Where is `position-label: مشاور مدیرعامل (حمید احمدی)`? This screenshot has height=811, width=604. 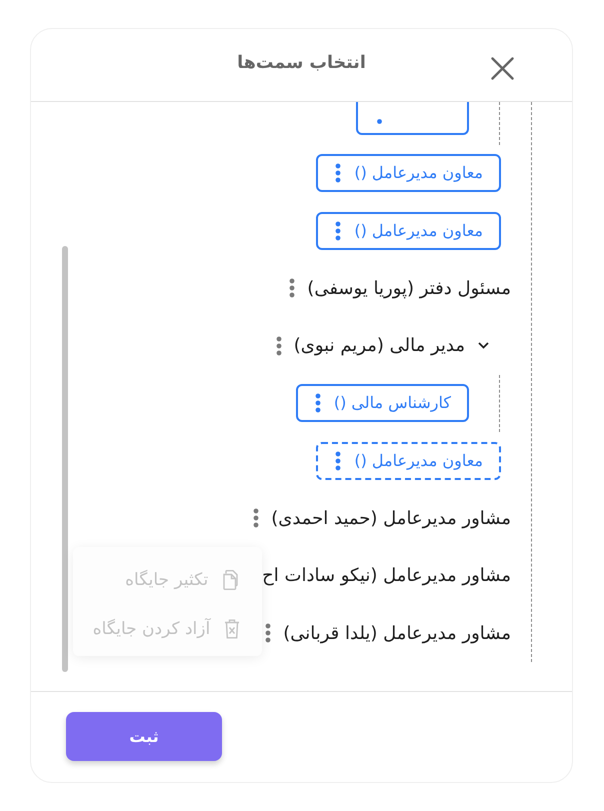
position-label: مشاور مدیرعامل (حمید احمدی) is located at coordinates (391, 518).